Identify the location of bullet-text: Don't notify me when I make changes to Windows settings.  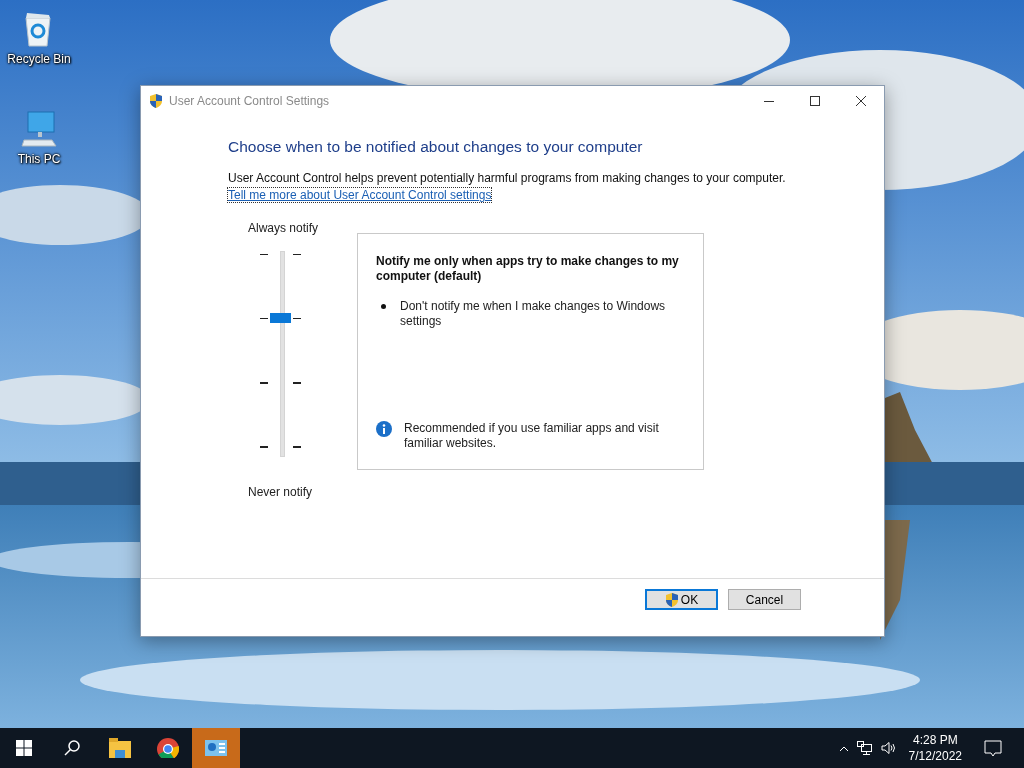
(533, 314).